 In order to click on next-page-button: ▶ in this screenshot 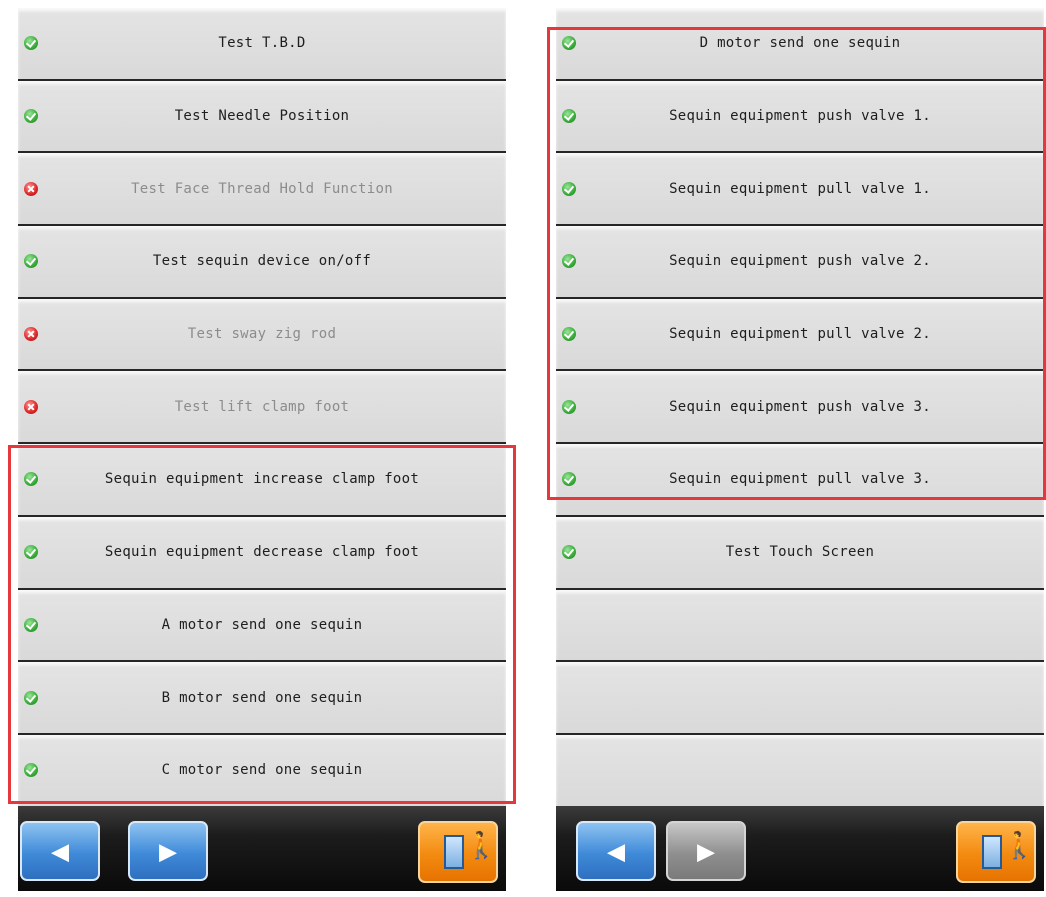, I will do `click(168, 851)`.